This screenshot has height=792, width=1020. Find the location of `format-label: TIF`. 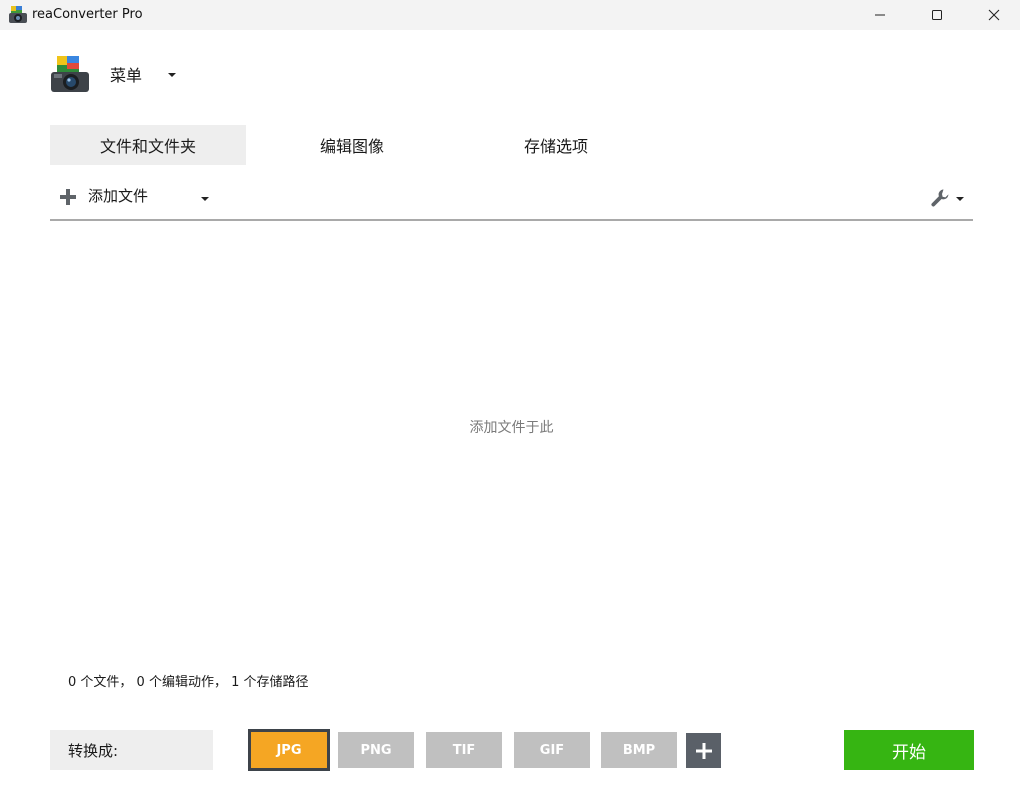

format-label: TIF is located at coordinates (464, 750).